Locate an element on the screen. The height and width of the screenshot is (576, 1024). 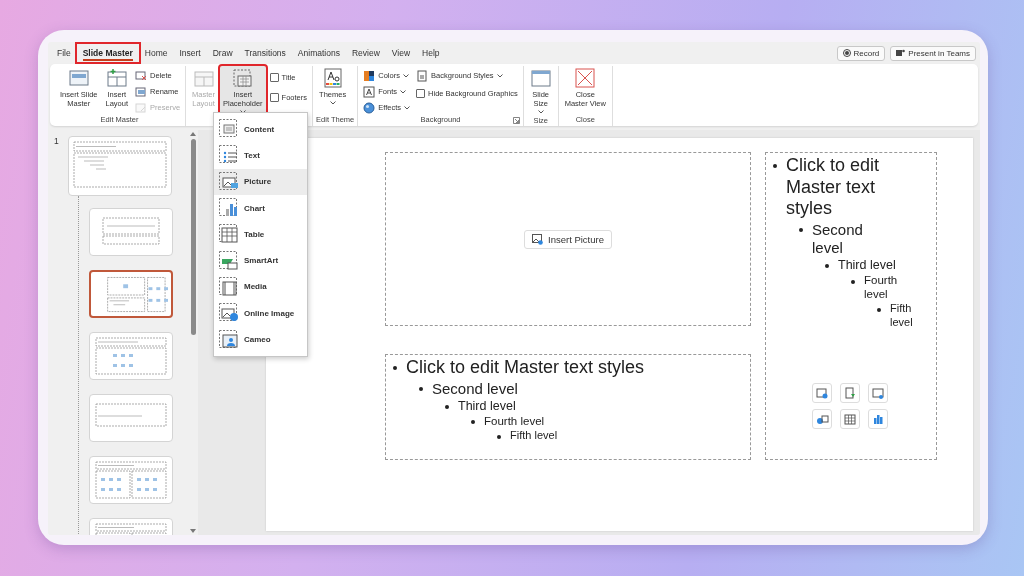
document-icon is located at coordinates (850, 393).